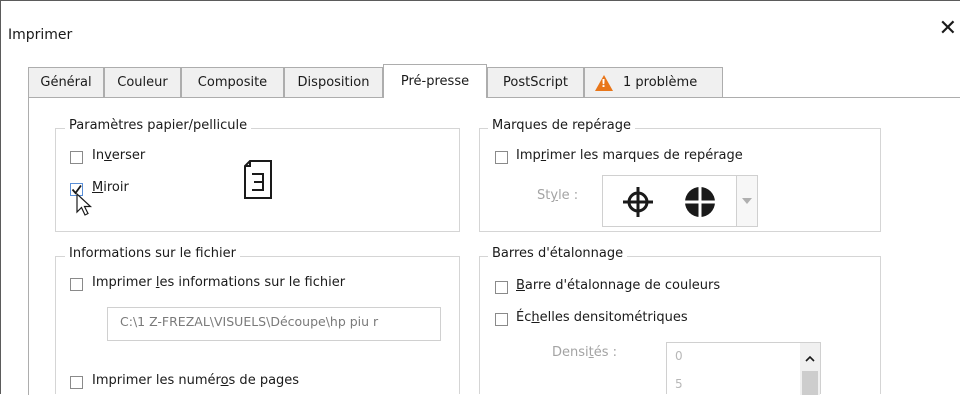 This screenshot has height=395, width=960. I want to click on color-bar-checkbox, so click(501, 287).